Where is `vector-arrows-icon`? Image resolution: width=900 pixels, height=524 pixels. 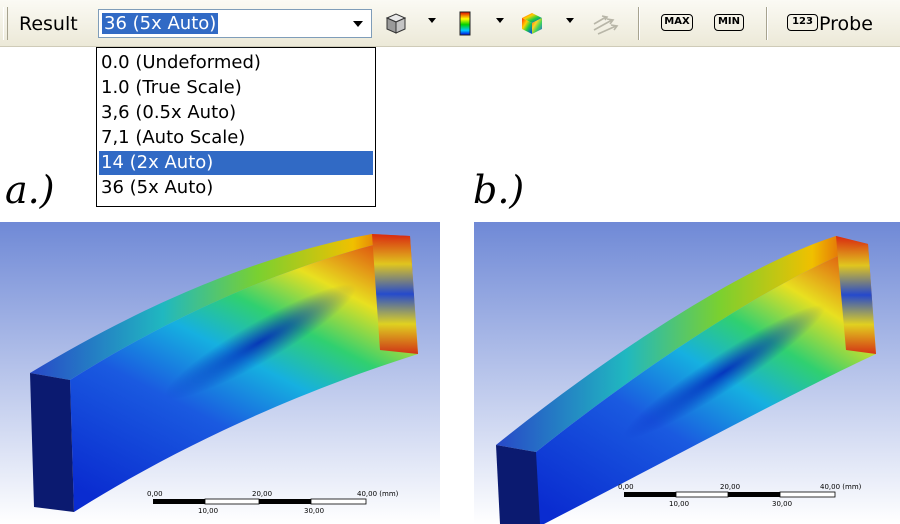 vector-arrows-icon is located at coordinates (605, 23).